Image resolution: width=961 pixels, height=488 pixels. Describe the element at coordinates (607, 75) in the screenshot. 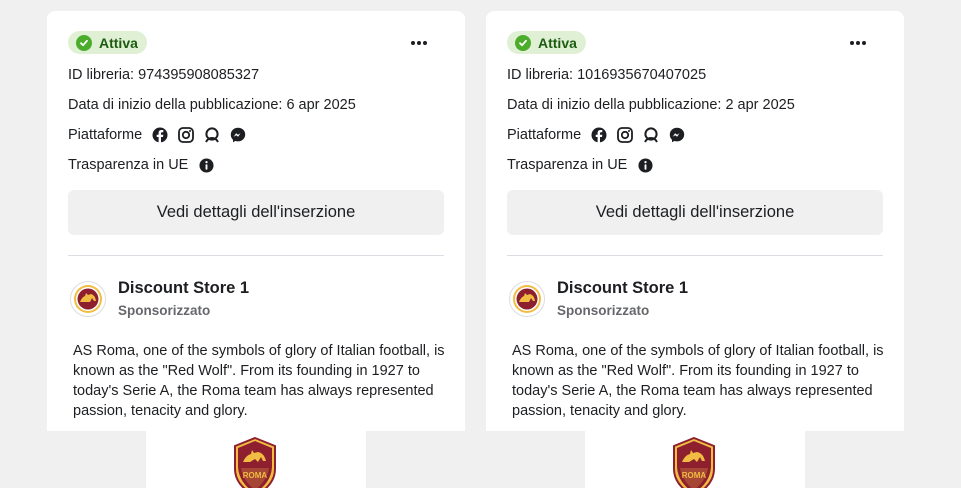

I see `library-id: ID libreria: 1016935670407025` at that location.